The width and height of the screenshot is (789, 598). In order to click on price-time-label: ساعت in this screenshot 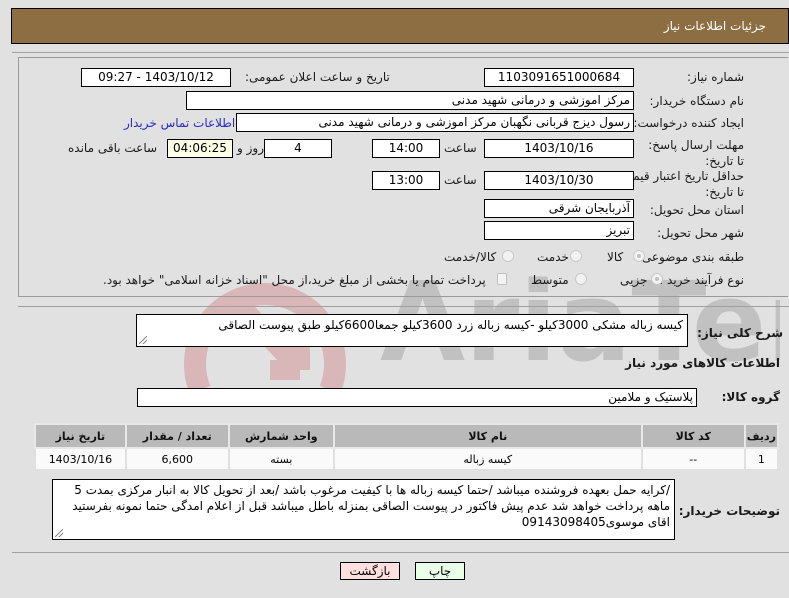, I will do `click(460, 180)`.